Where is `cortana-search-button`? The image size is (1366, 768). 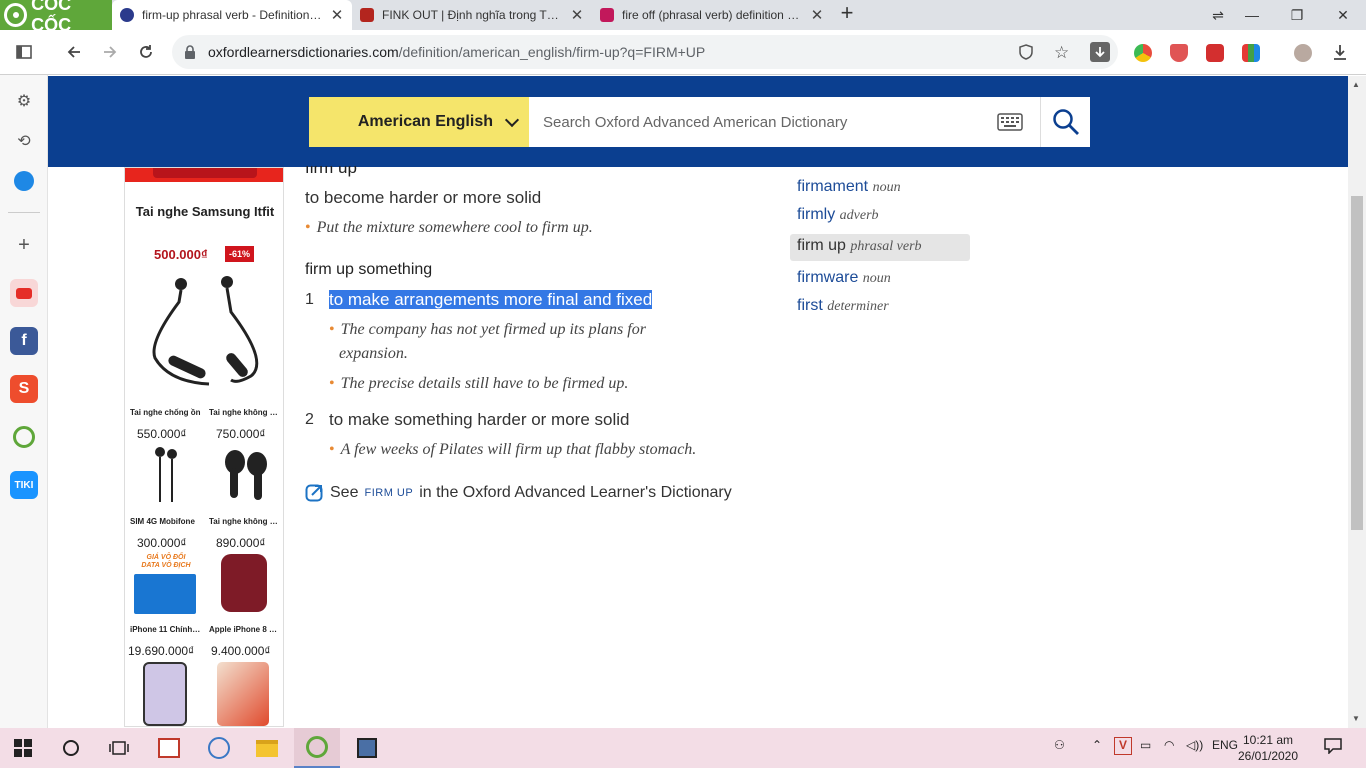 cortana-search-button is located at coordinates (71, 748).